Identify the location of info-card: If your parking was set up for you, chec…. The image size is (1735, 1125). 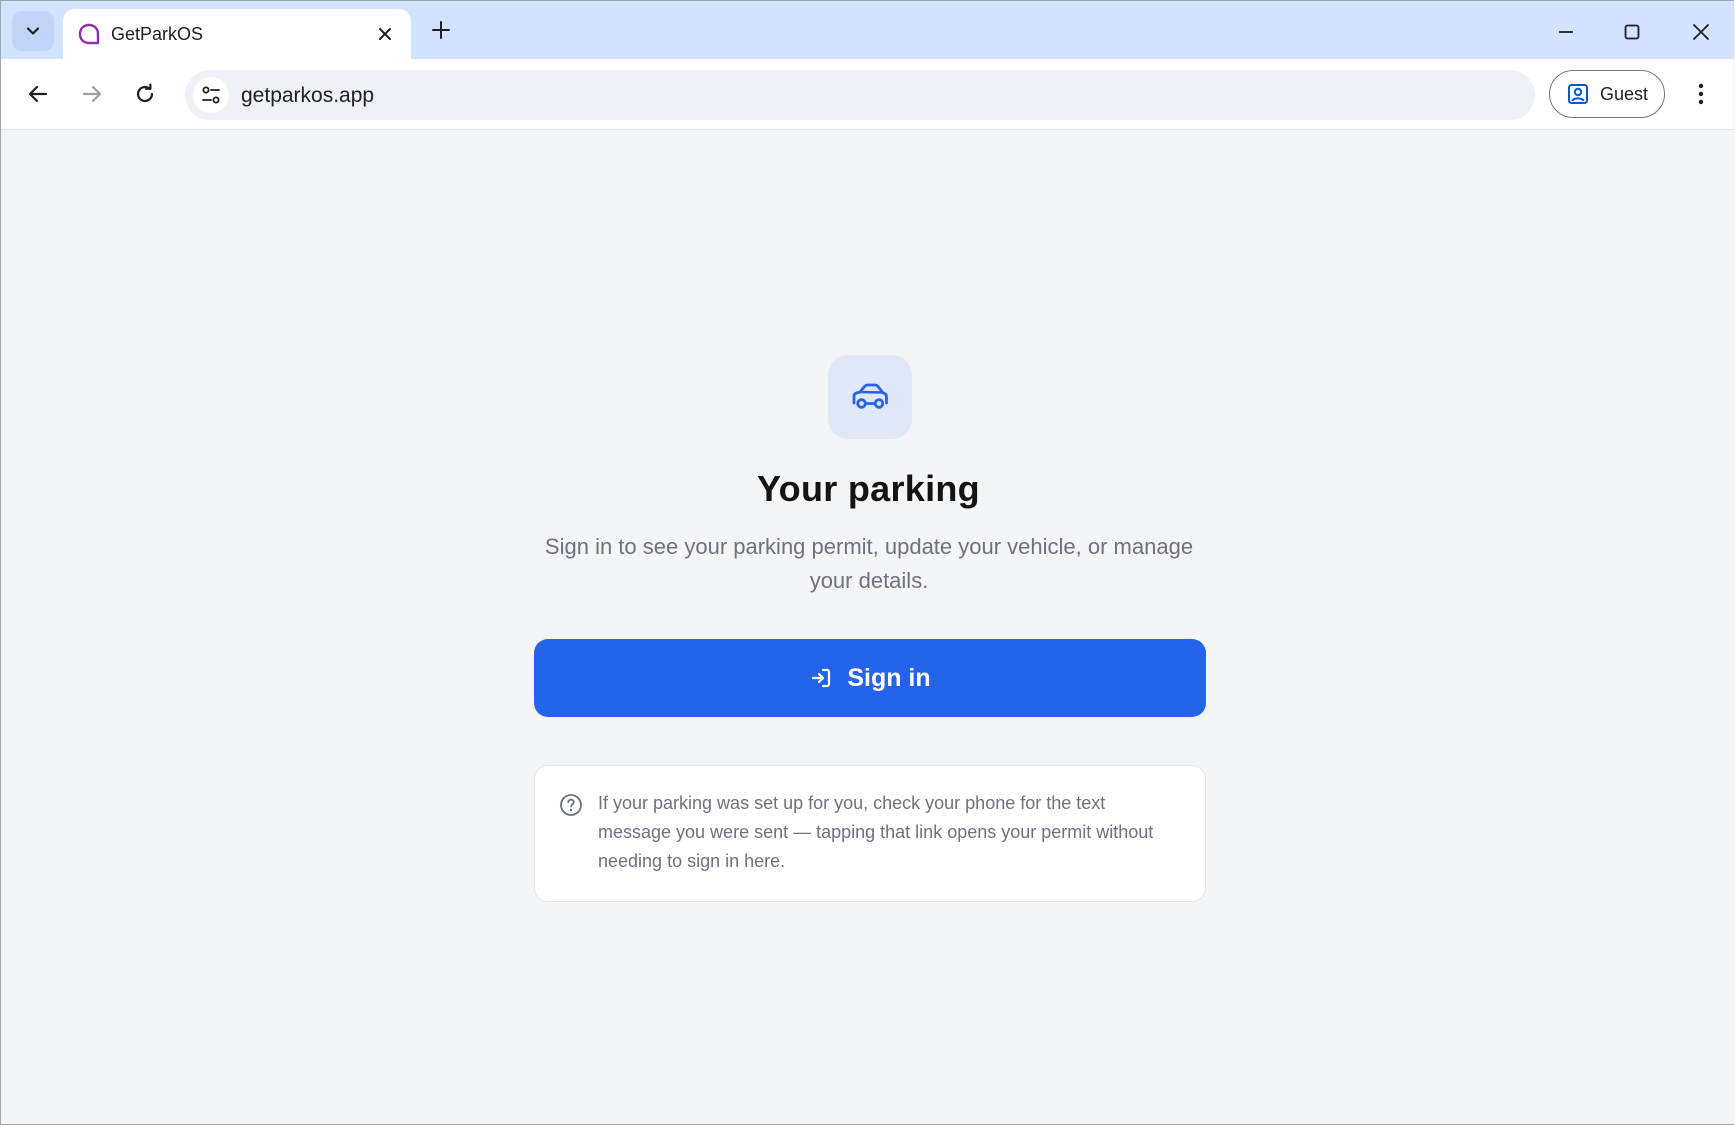
(870, 833).